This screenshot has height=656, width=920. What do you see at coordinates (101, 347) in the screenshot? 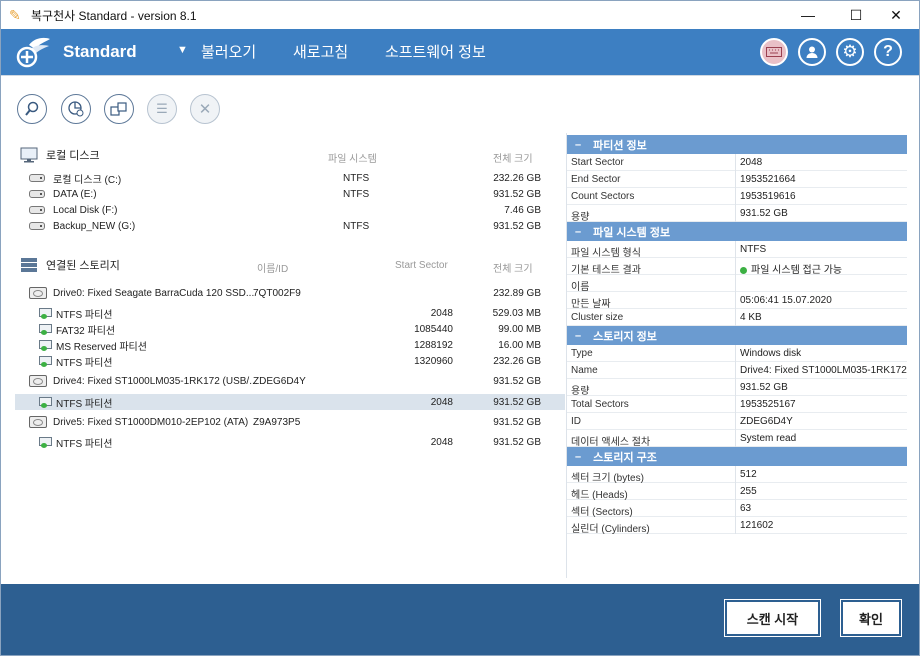
I see `storage-name: MS Reserved 파티션` at bounding box center [101, 347].